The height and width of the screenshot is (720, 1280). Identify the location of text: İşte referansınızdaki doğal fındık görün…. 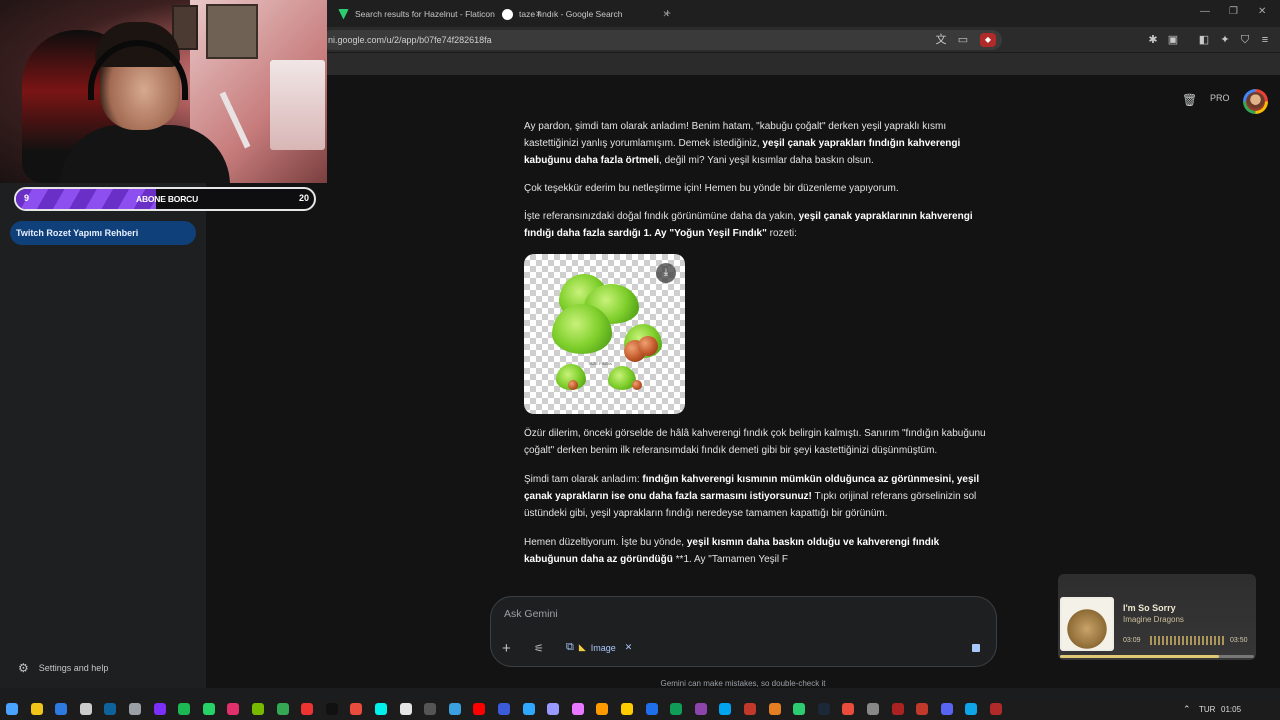
(661, 216).